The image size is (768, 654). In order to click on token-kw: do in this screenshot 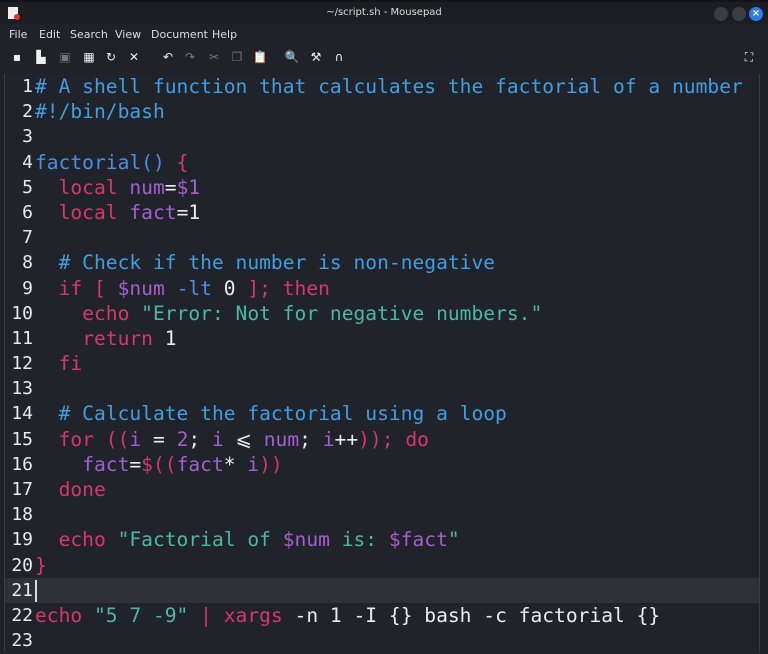, I will do `click(417, 439)`.